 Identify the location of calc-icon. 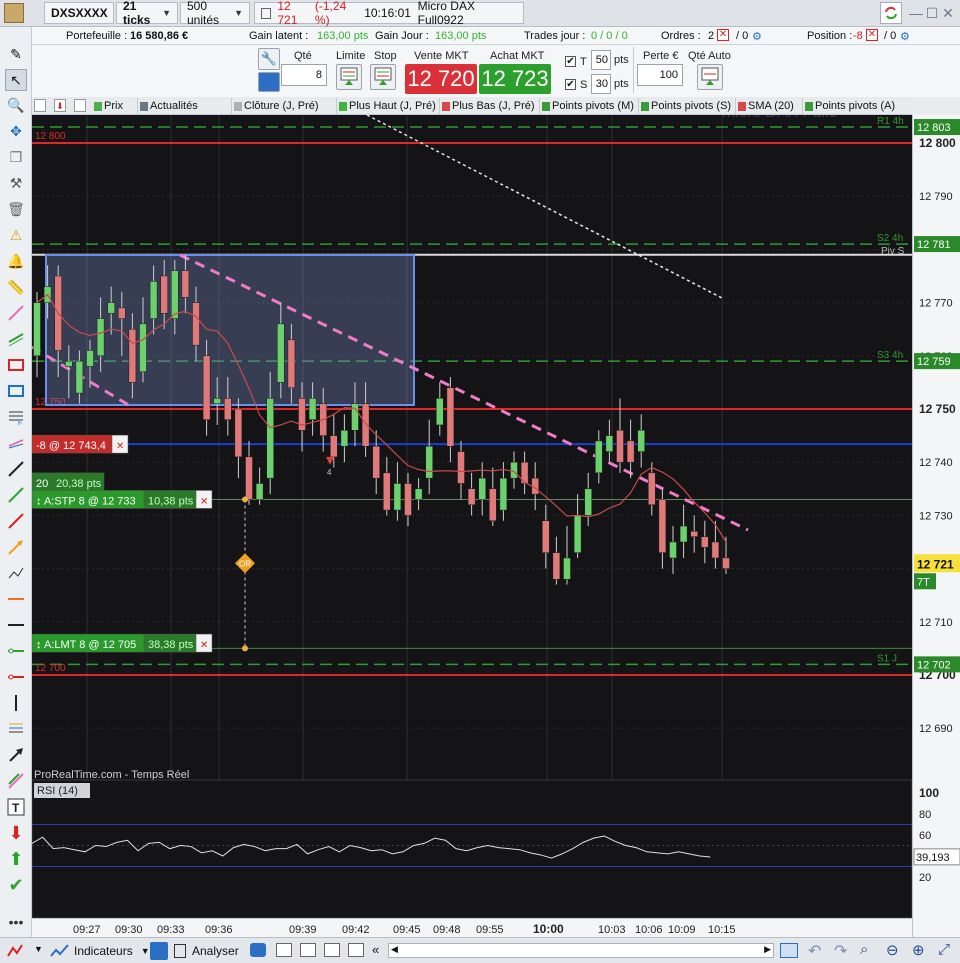
(308, 950).